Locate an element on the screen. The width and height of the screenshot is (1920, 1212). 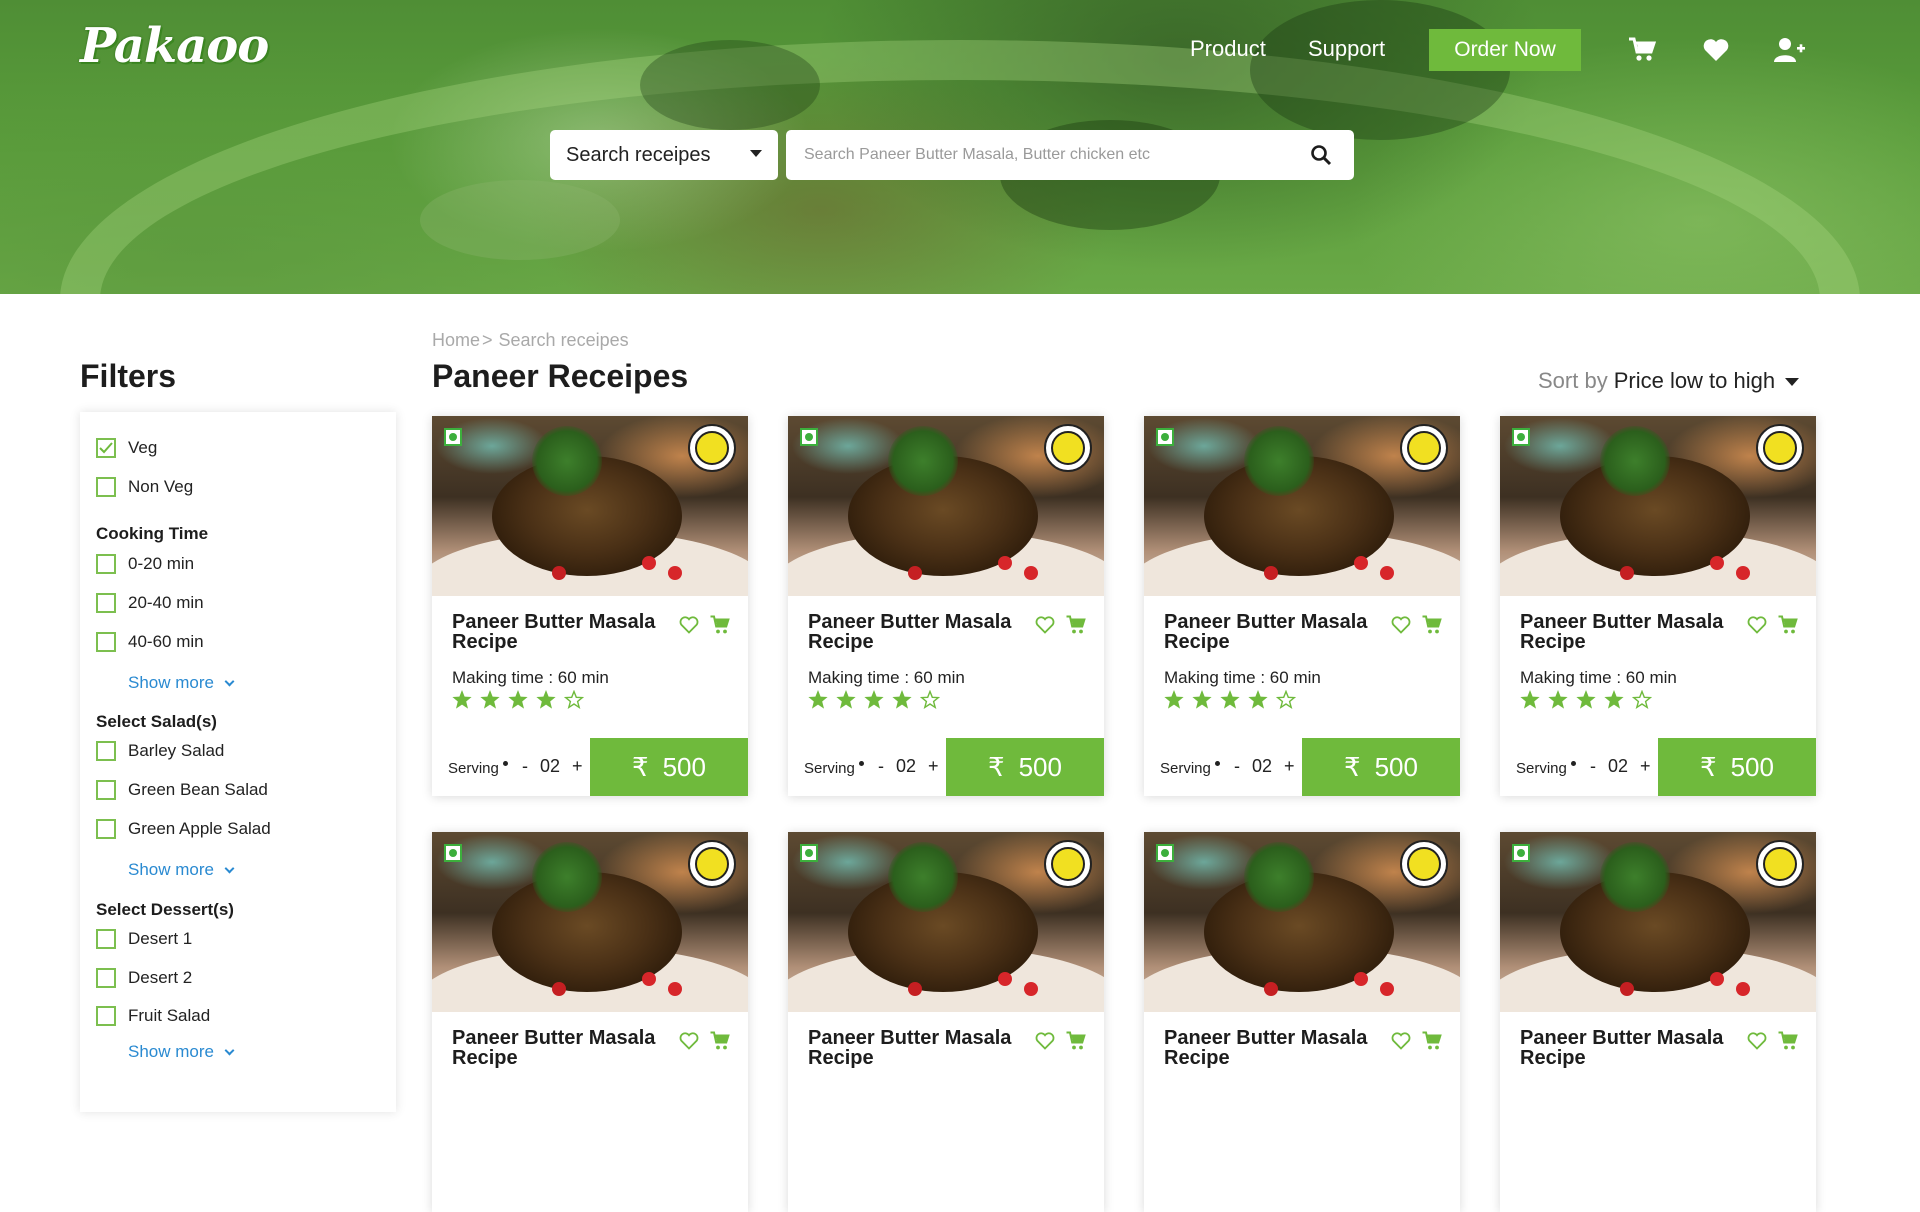
brand-logo: Pakaoo is located at coordinates (174, 46).